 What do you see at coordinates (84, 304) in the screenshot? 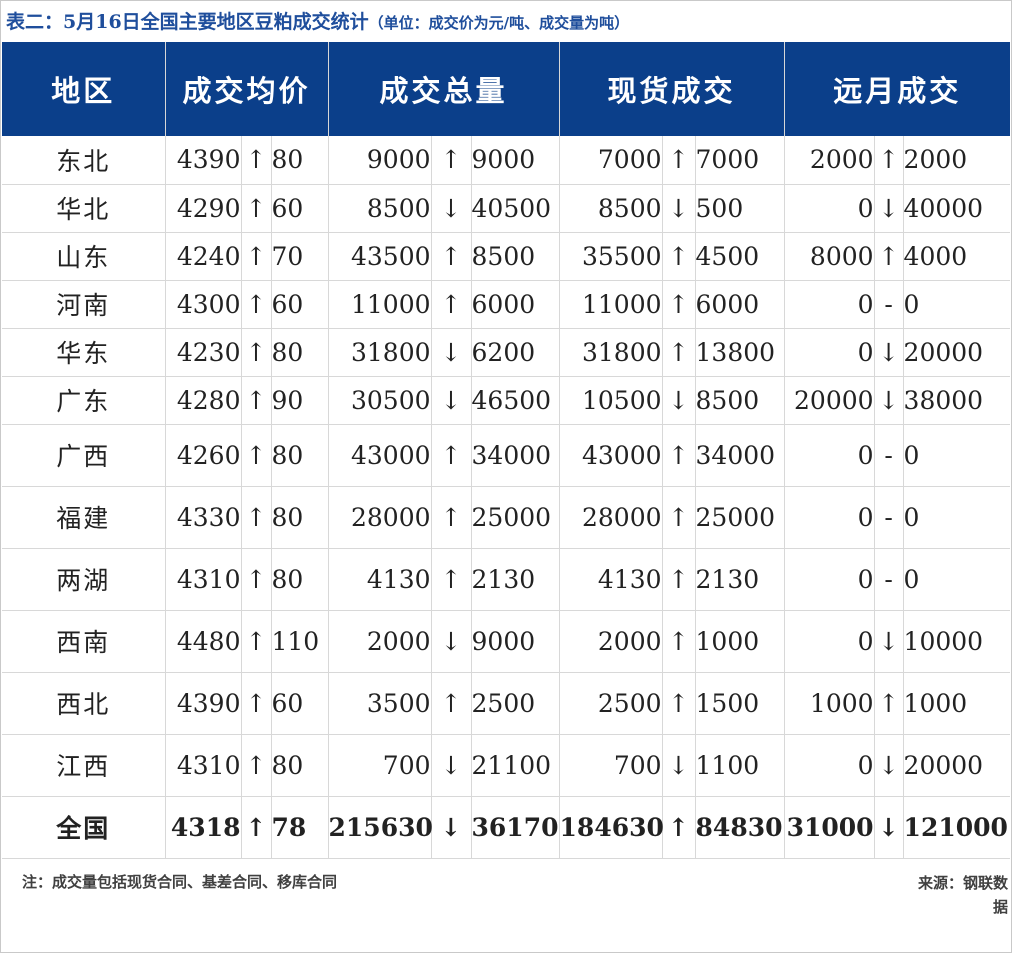
I see `region-cell: 河南` at bounding box center [84, 304].